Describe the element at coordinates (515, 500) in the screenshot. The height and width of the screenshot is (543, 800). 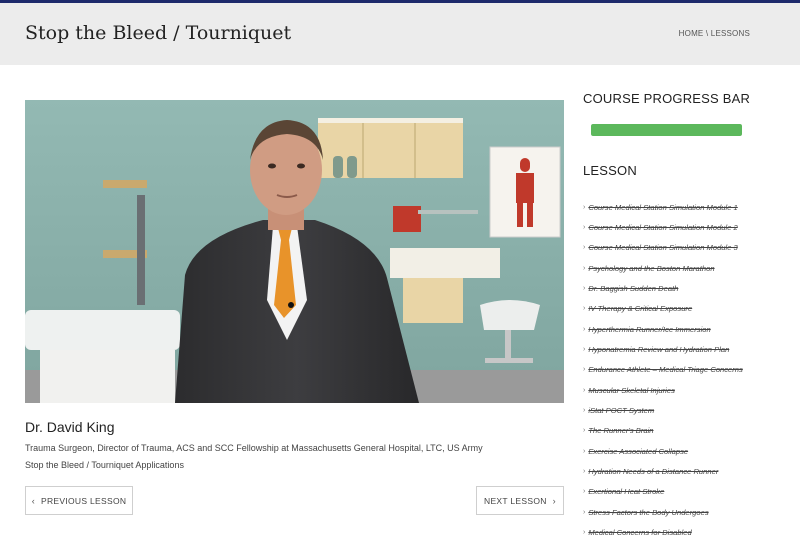
I see `next-lesson-label: NEXT LESSON` at that location.